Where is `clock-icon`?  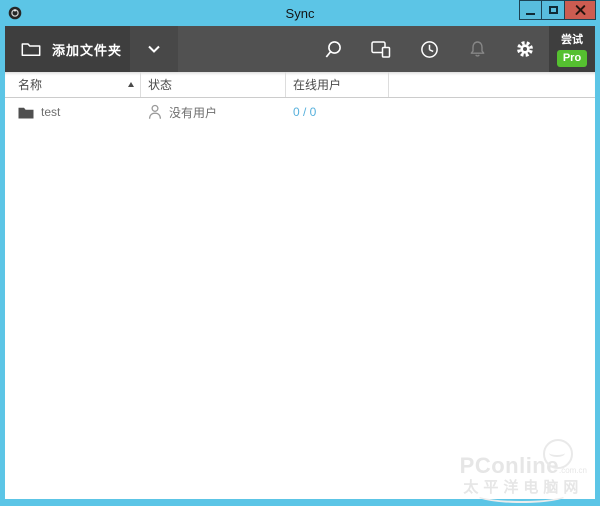 clock-icon is located at coordinates (429, 49).